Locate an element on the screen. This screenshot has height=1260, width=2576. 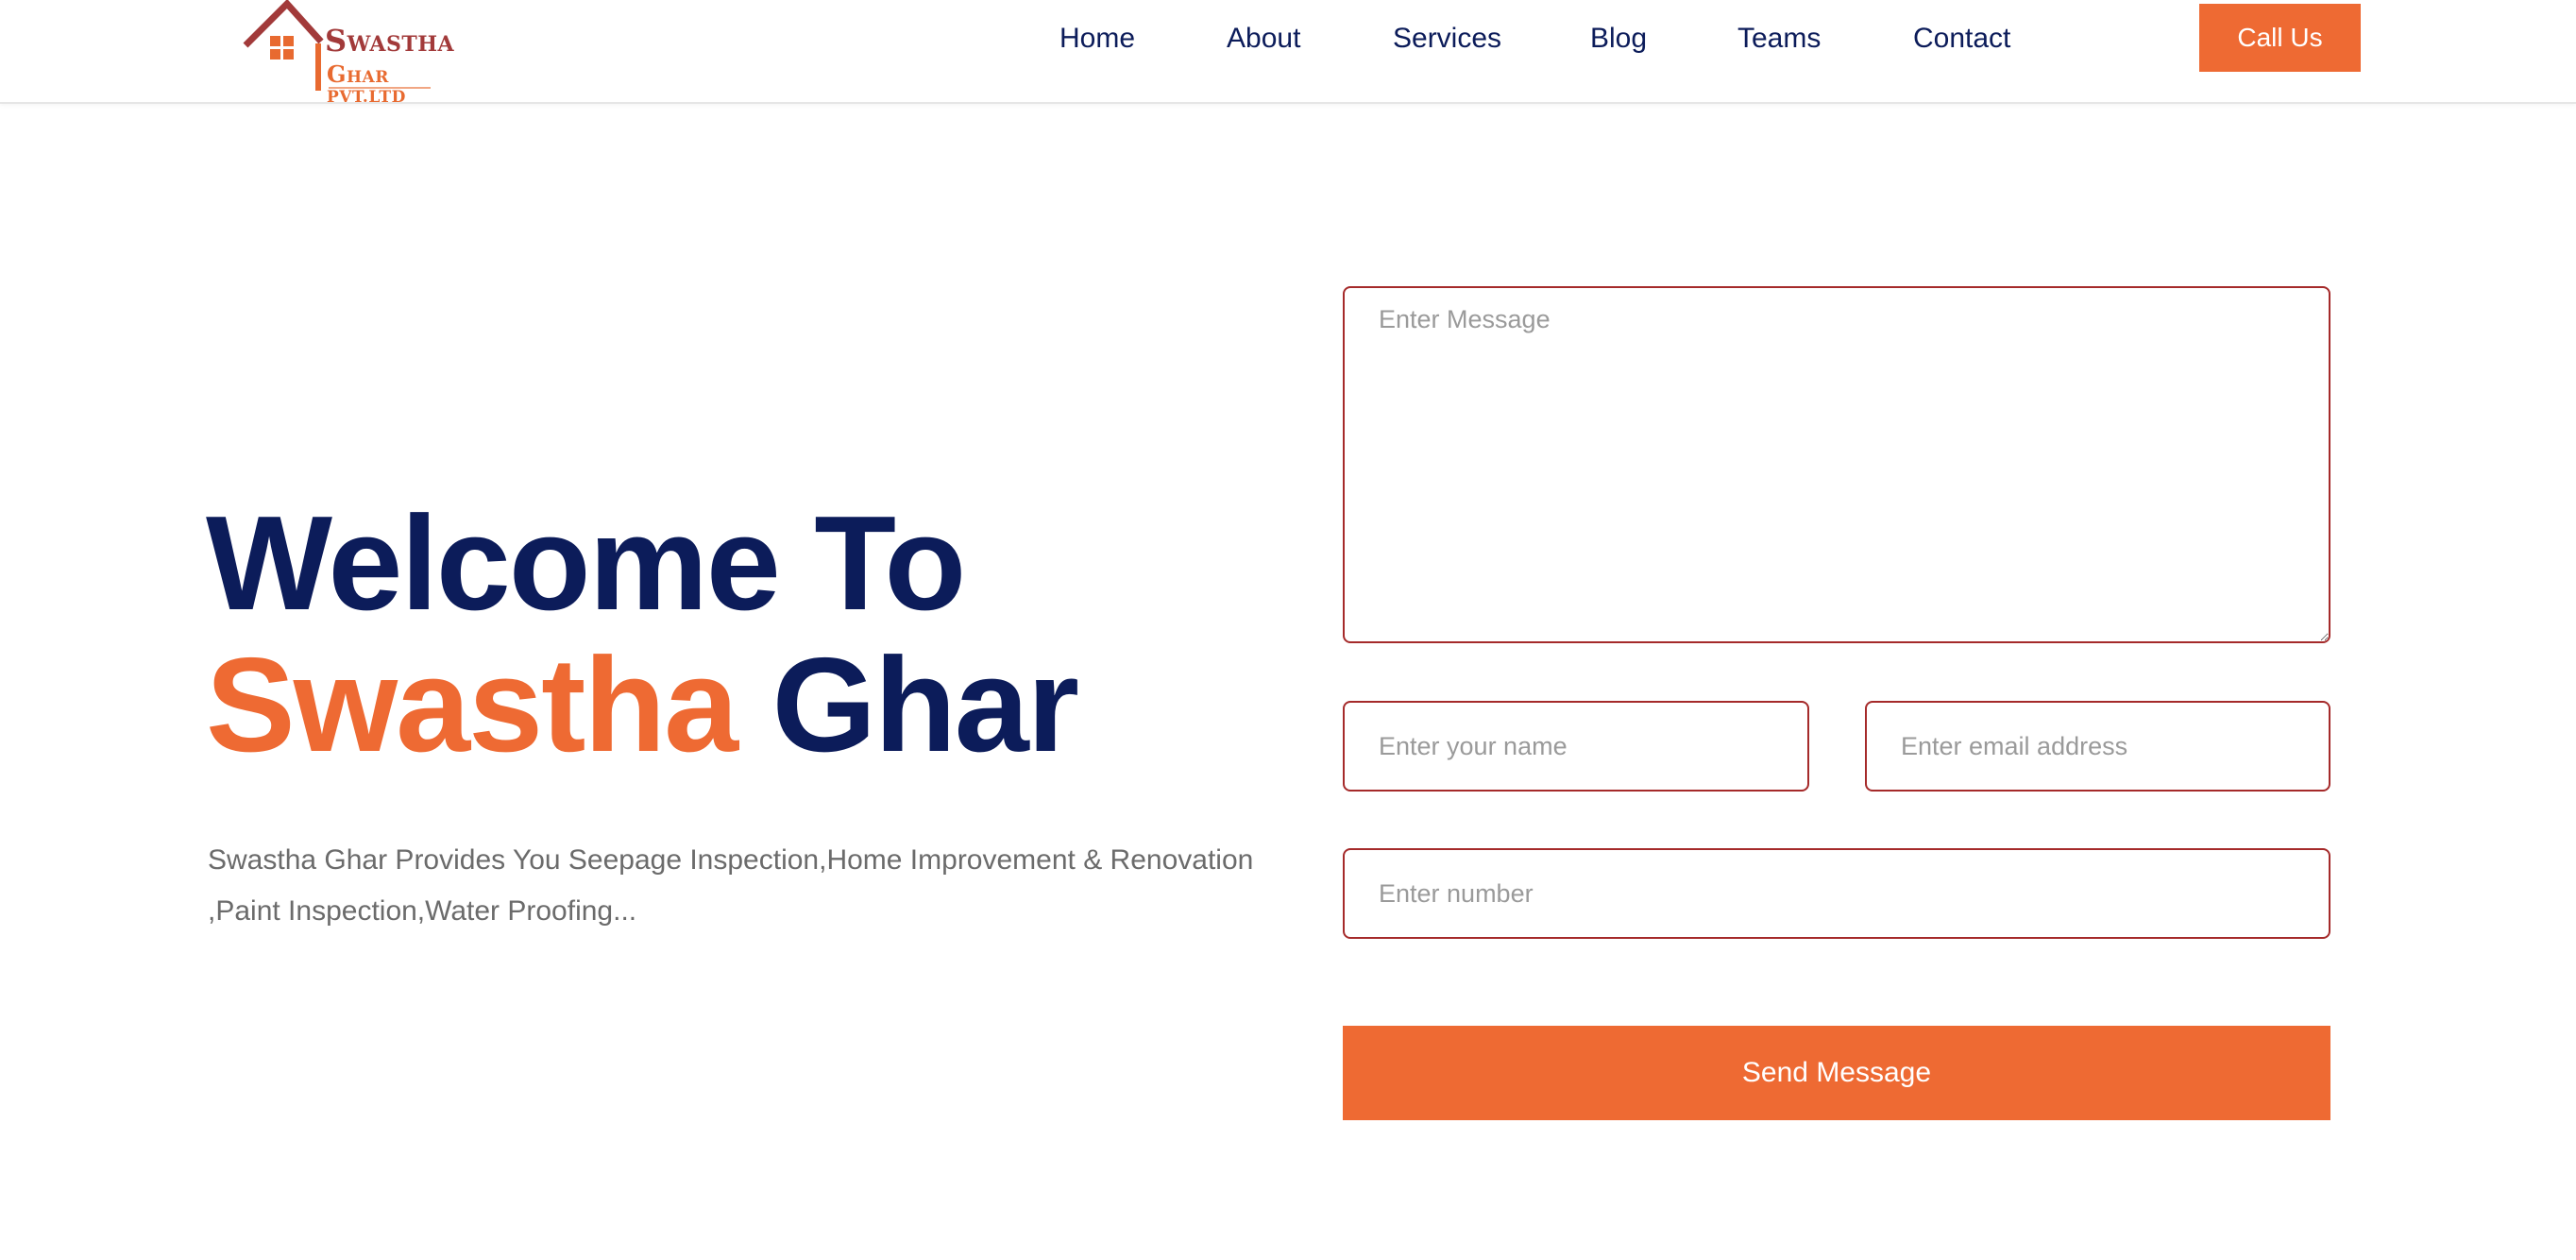
nav-home: Home is located at coordinates (1097, 39).